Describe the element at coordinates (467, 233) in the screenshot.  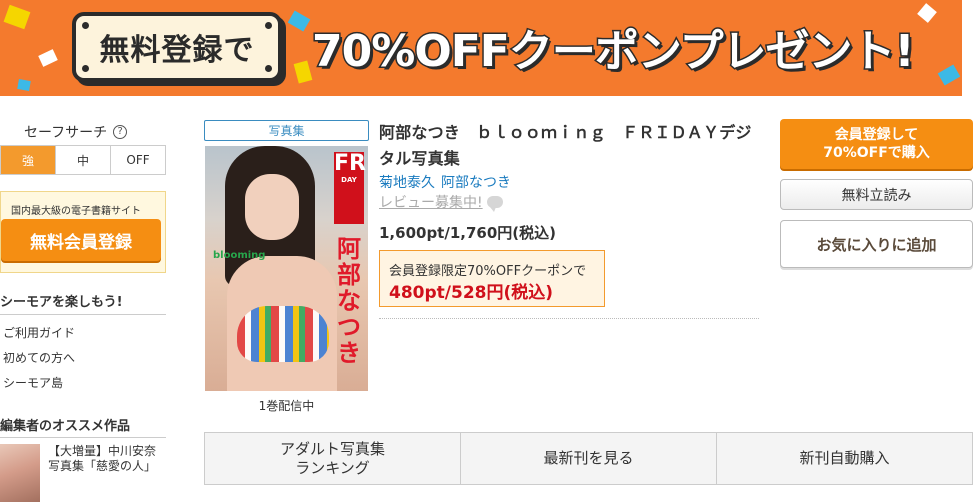
I see `product-price: 1,600pt/1,760円(税込)` at that location.